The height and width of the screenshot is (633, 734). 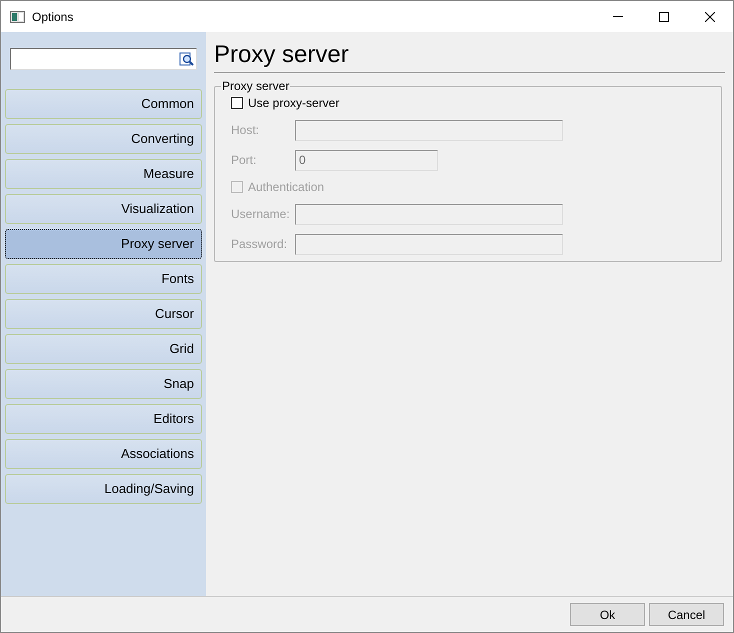 What do you see at coordinates (103, 139) in the screenshot?
I see `sidebar-item: Converting` at bounding box center [103, 139].